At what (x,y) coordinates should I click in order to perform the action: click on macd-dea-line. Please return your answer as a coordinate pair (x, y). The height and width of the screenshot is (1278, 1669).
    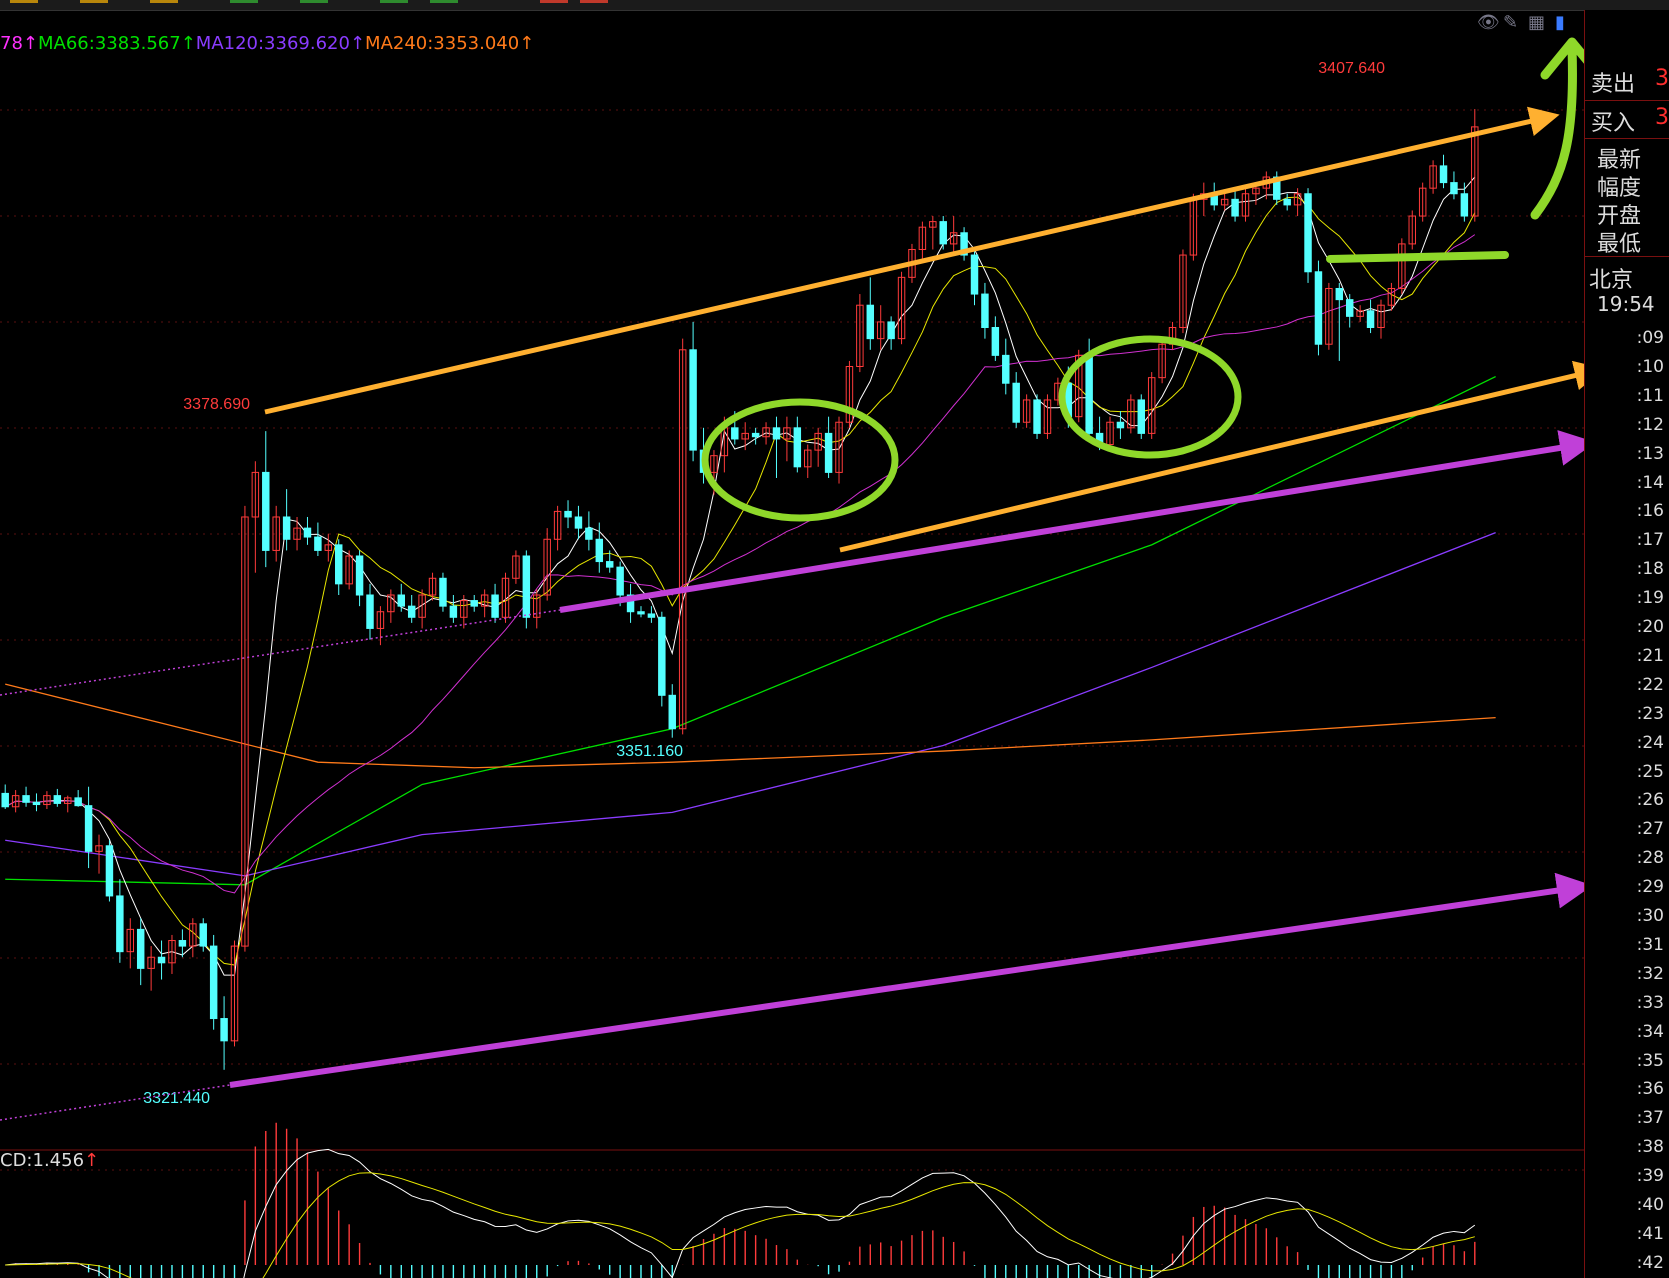
    Looking at the image, I should click on (740, 1225).